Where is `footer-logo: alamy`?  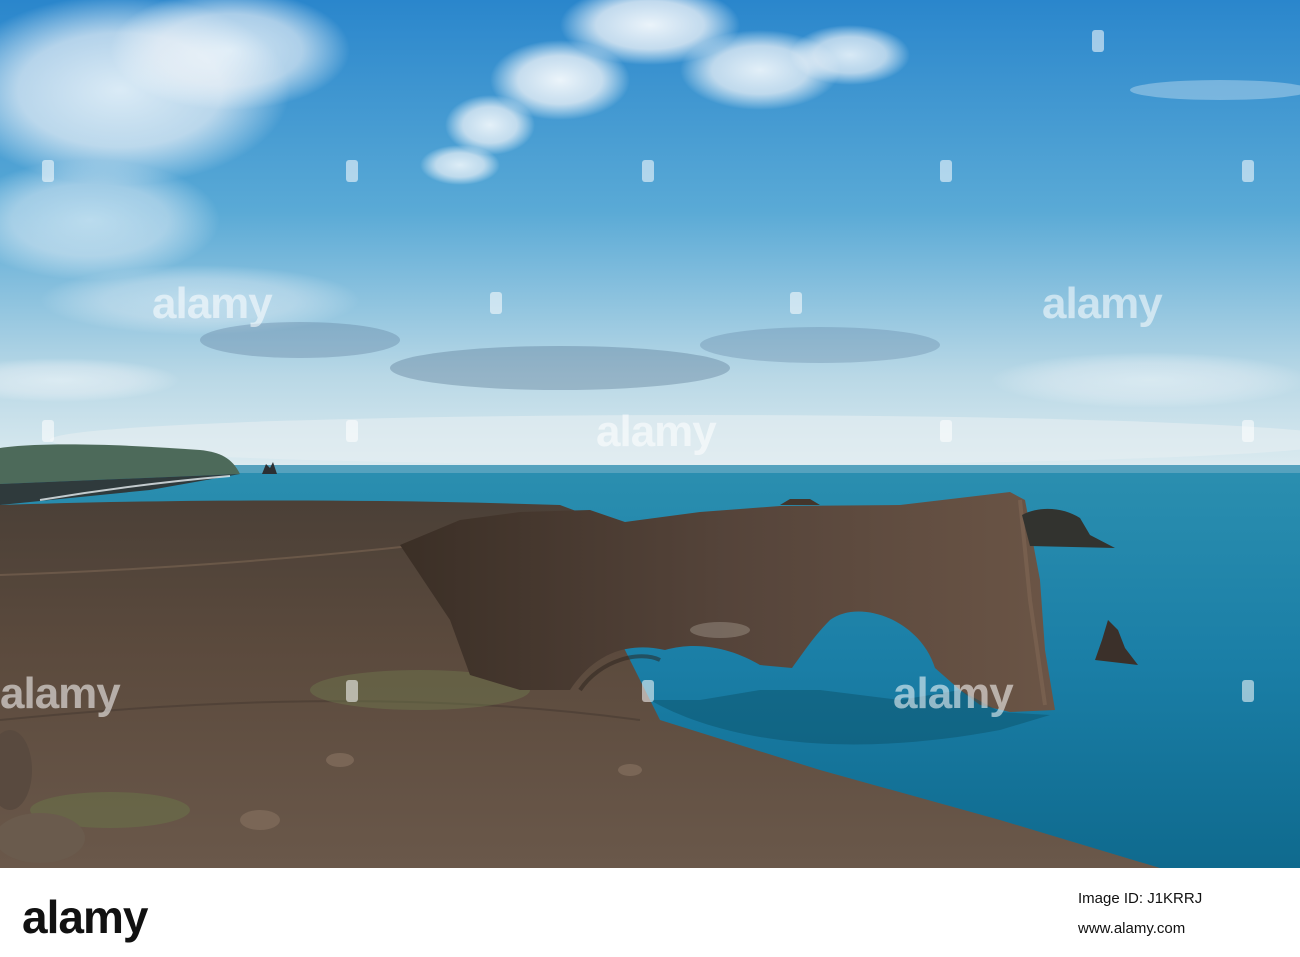 footer-logo: alamy is located at coordinates (85, 917).